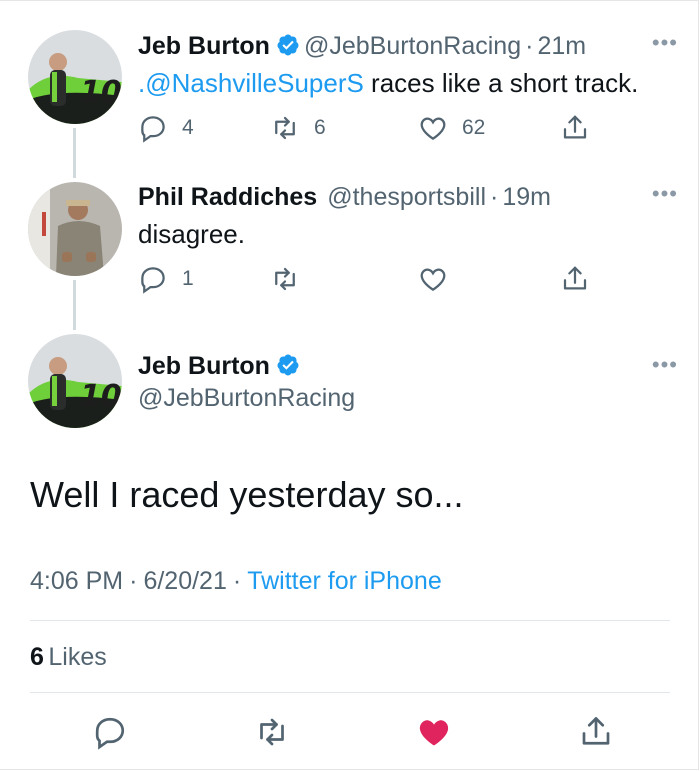 Image resolution: width=700 pixels, height=771 pixels. Describe the element at coordinates (76, 581) in the screenshot. I see `tweet-time: 4:06 PM` at that location.